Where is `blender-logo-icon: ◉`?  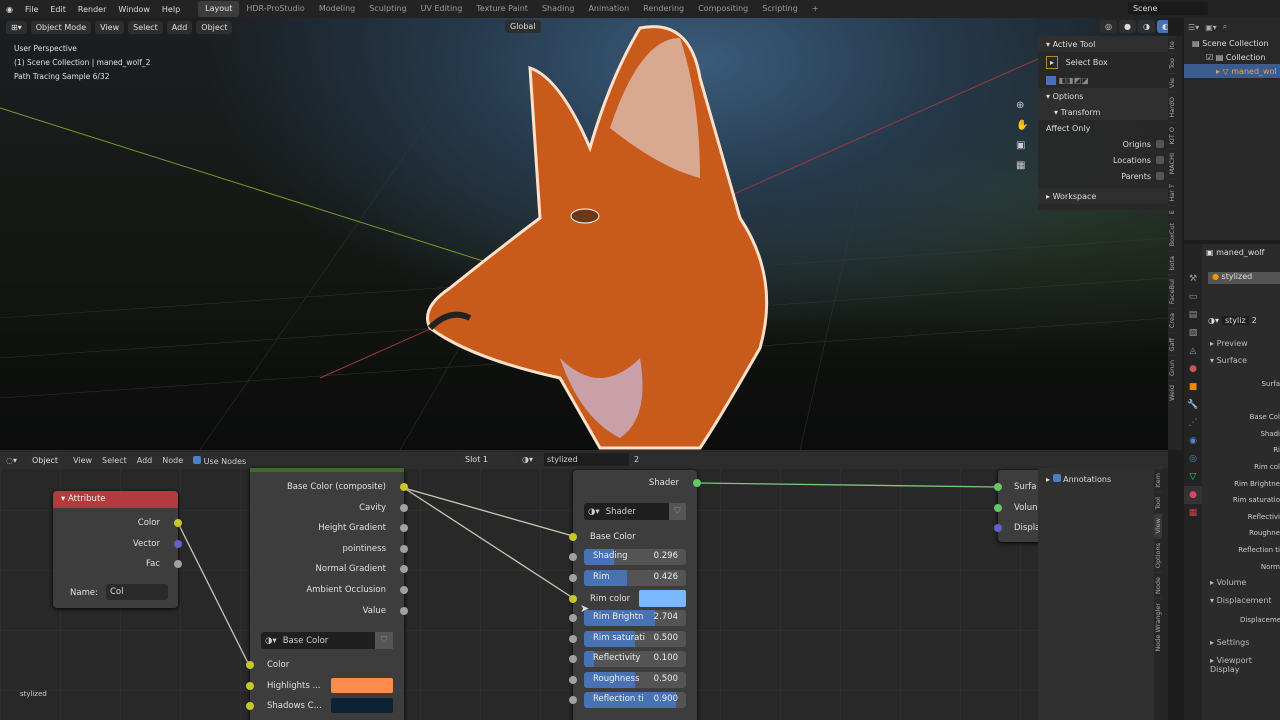 blender-logo-icon: ◉ is located at coordinates (9, 9).